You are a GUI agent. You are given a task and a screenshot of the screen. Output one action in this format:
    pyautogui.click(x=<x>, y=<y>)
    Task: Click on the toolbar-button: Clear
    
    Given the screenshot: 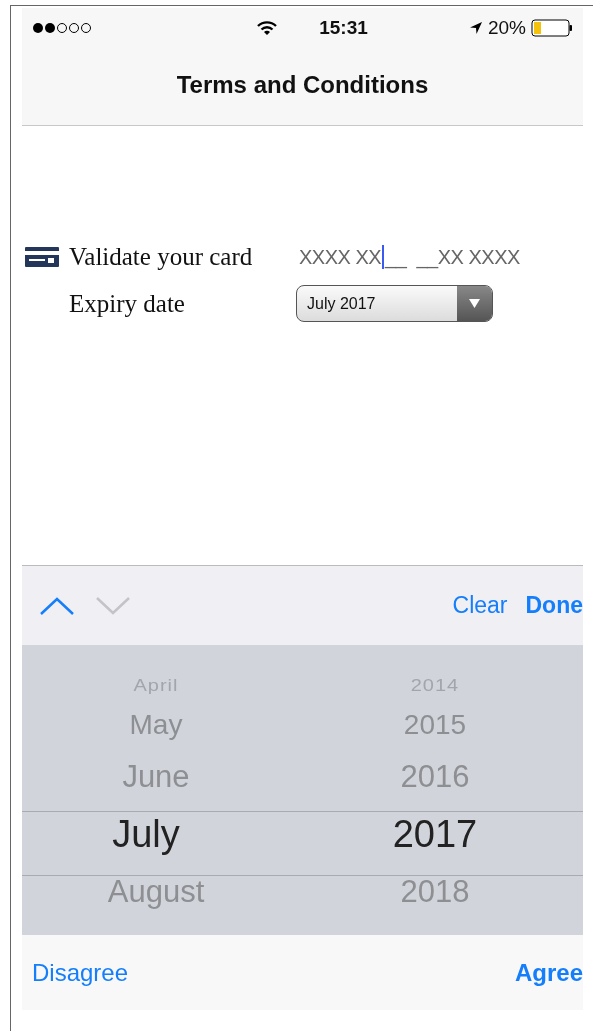 What is the action you would take?
    pyautogui.click(x=480, y=605)
    